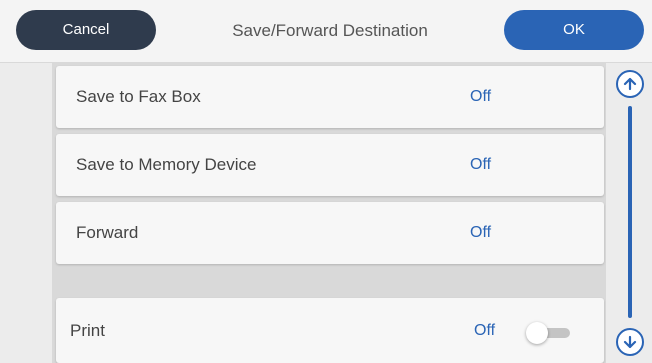  Describe the element at coordinates (330, 30) in the screenshot. I see `page-title: Save/Forward Destination` at that location.